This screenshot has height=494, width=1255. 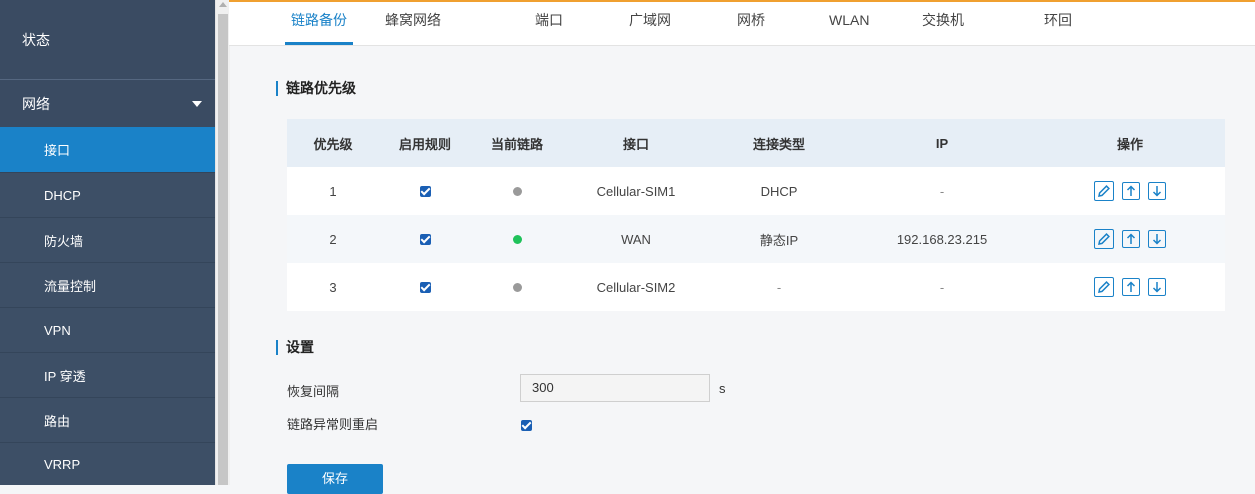 I want to click on caret-down-icon, so click(x=197, y=103).